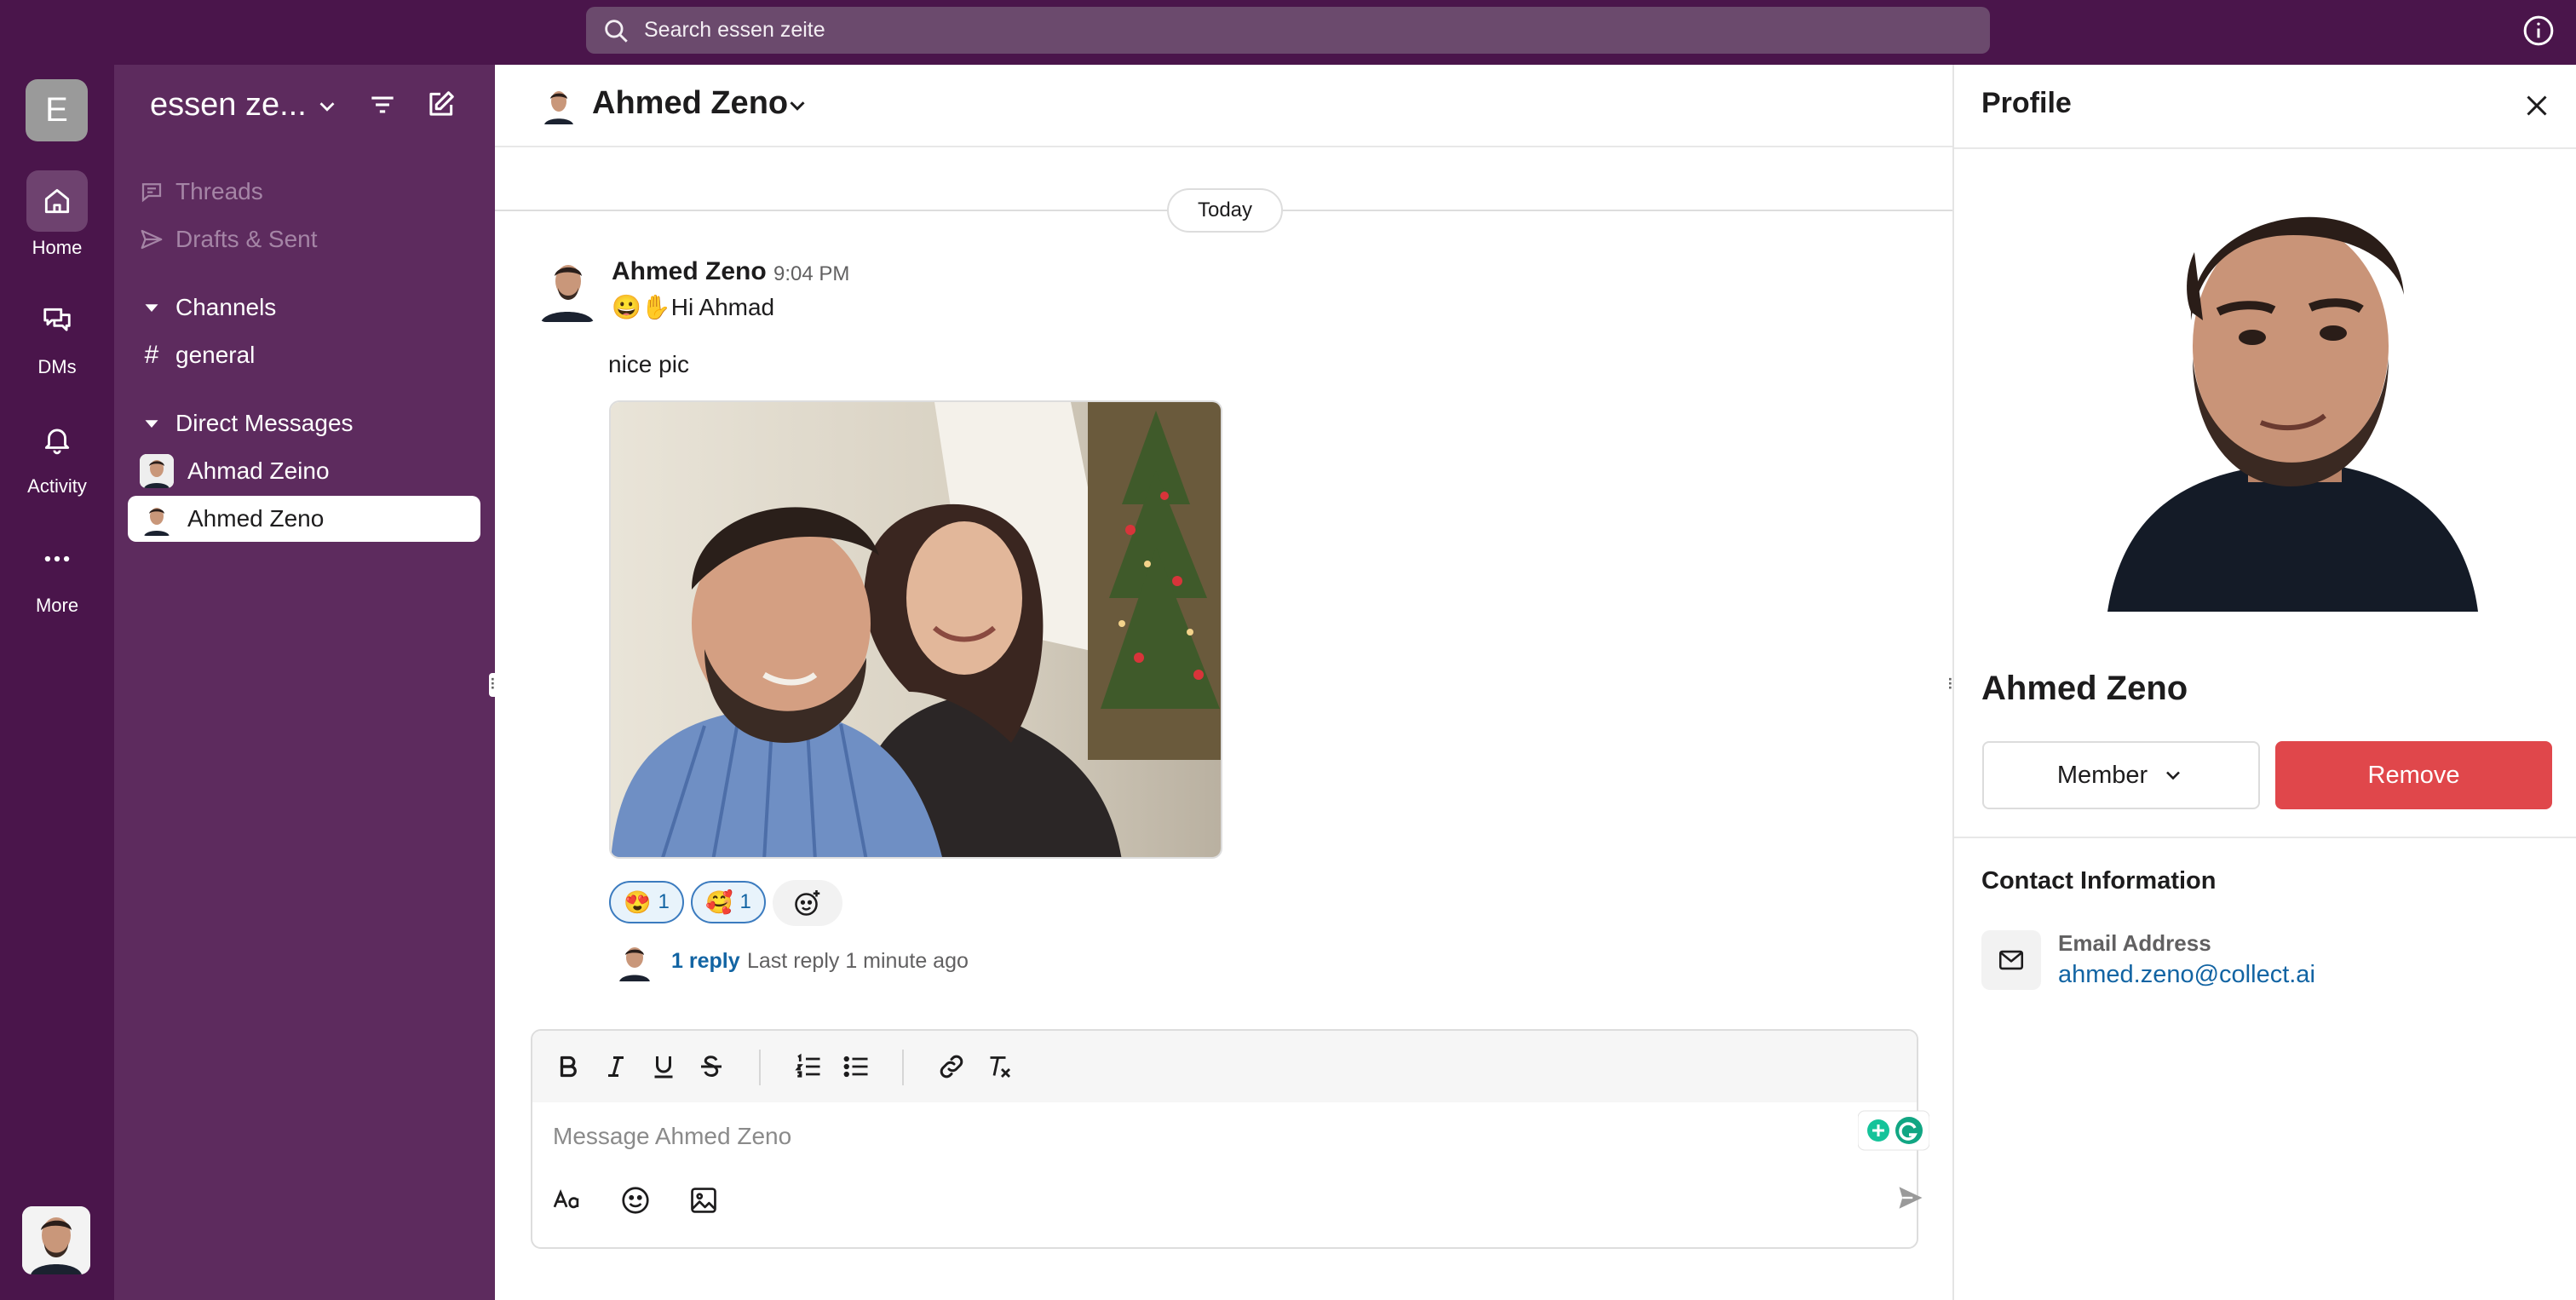 The height and width of the screenshot is (1300, 2576). What do you see at coordinates (57, 682) in the screenshot?
I see `app-rail: E Home DMs Activity More` at bounding box center [57, 682].